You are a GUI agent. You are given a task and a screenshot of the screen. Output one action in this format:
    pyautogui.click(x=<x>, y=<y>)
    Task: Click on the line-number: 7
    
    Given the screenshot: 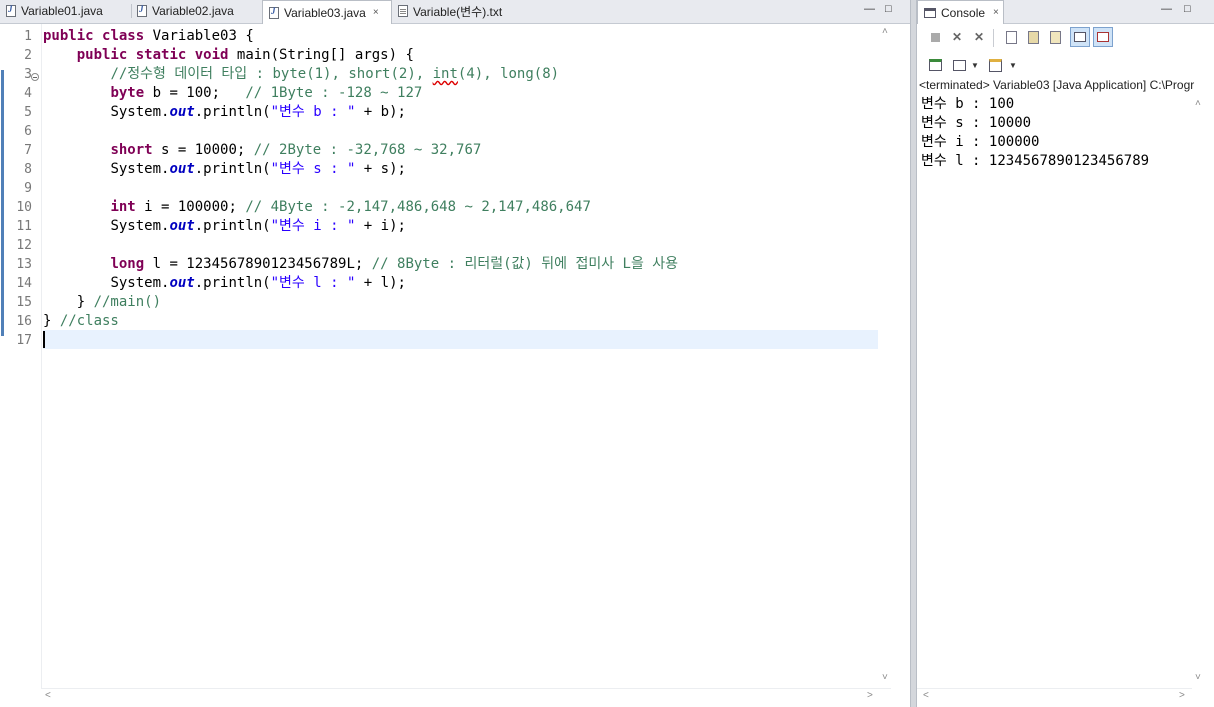 What is the action you would take?
    pyautogui.click(x=28, y=150)
    